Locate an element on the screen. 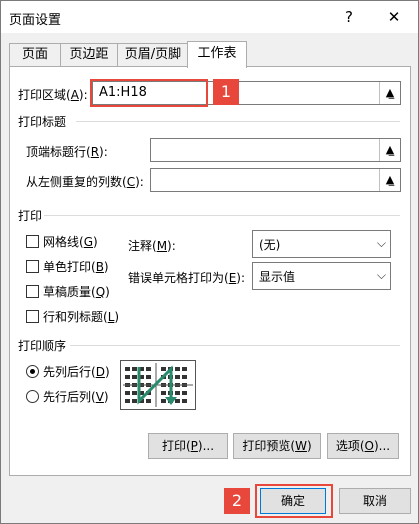  close-icon: ✕ is located at coordinates (394, 17).